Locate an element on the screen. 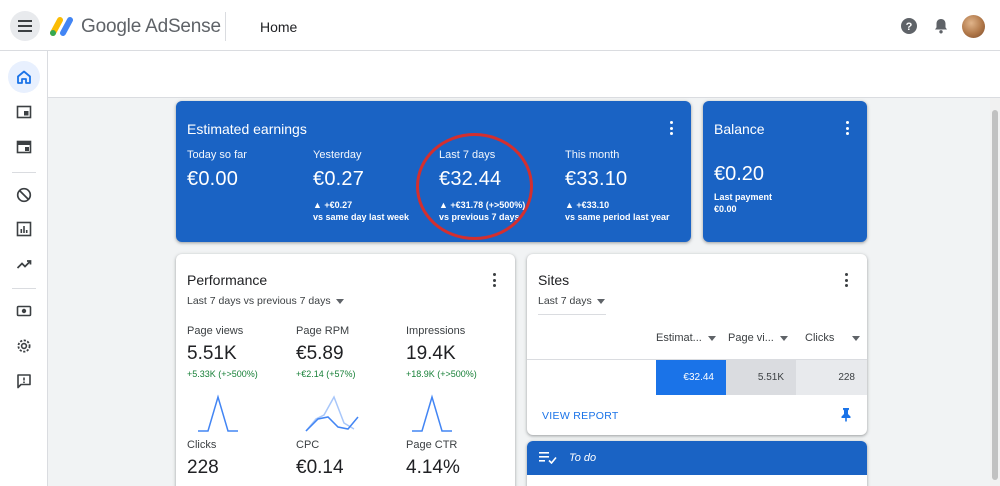 This screenshot has width=1000, height=486. ads-icon is located at coordinates (24, 112).